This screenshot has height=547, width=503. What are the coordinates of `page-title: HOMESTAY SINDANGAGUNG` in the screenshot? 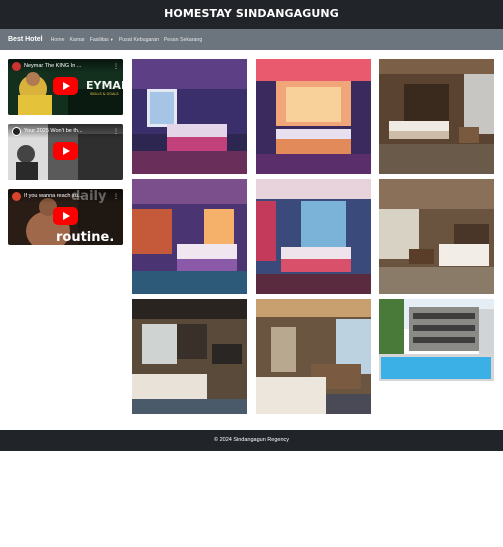 It's located at (251, 13).